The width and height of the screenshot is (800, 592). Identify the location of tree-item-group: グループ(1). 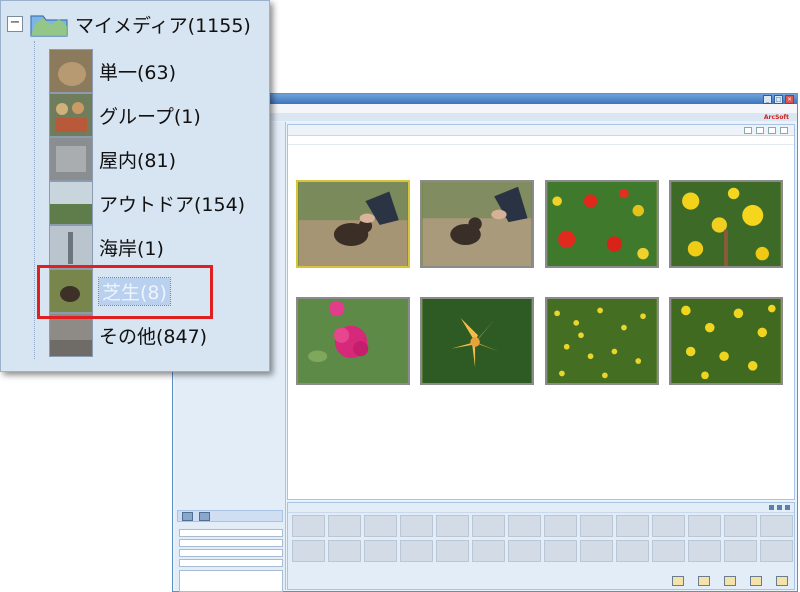
(125, 115).